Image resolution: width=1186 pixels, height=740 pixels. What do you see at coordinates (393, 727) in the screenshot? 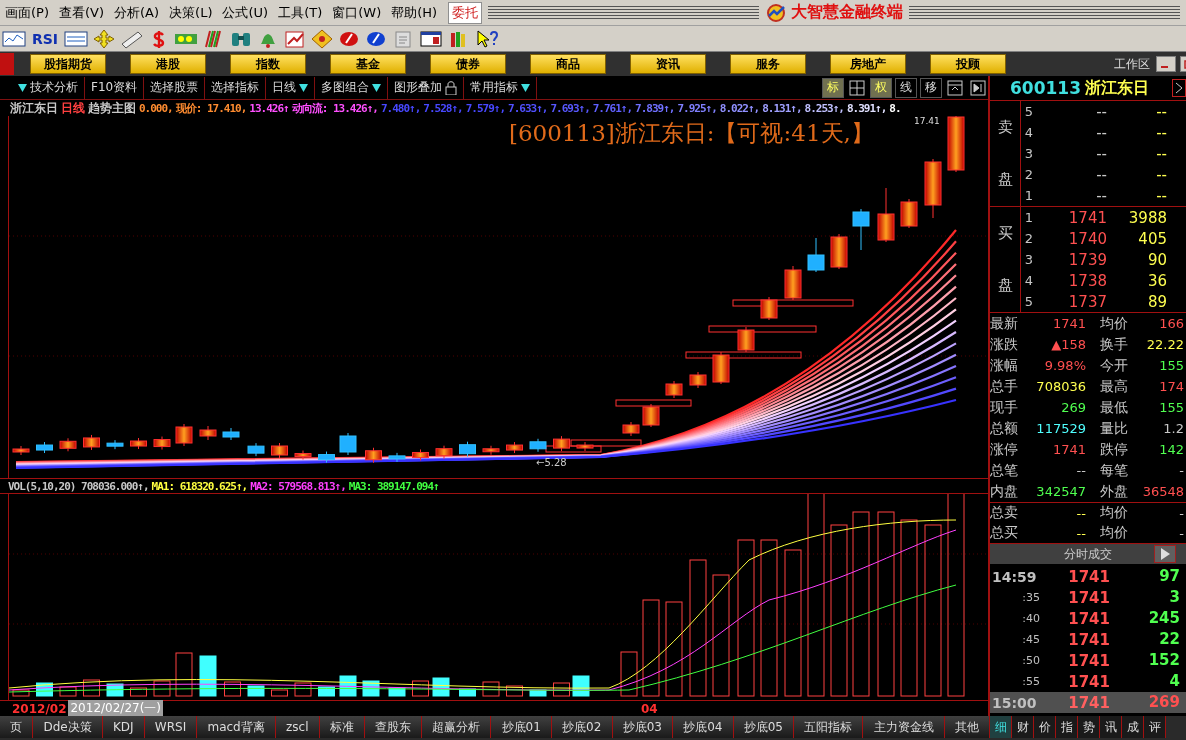
I see `indicator-tab: 查股东` at bounding box center [393, 727].